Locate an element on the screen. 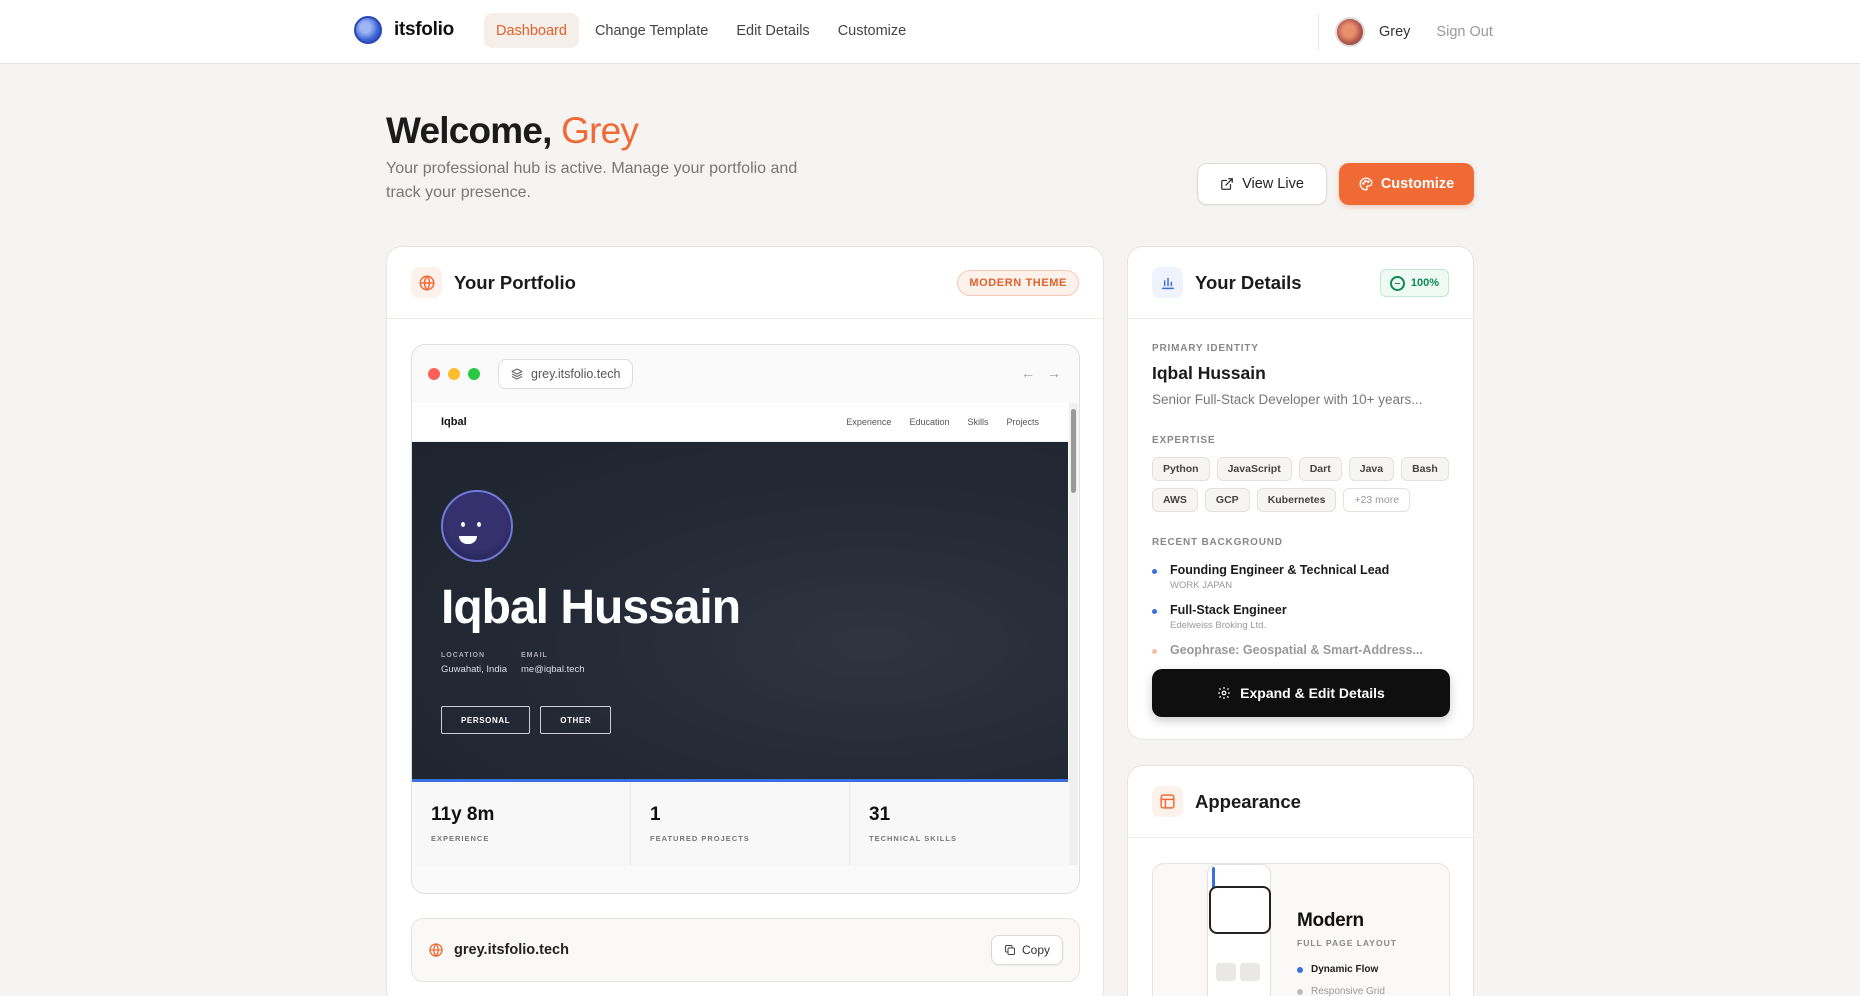  skill-tag: Dart is located at coordinates (1320, 469).